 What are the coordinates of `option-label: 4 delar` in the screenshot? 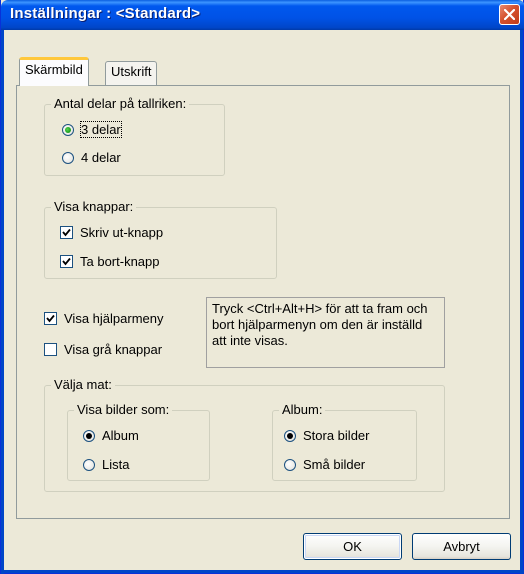 It's located at (101, 157).